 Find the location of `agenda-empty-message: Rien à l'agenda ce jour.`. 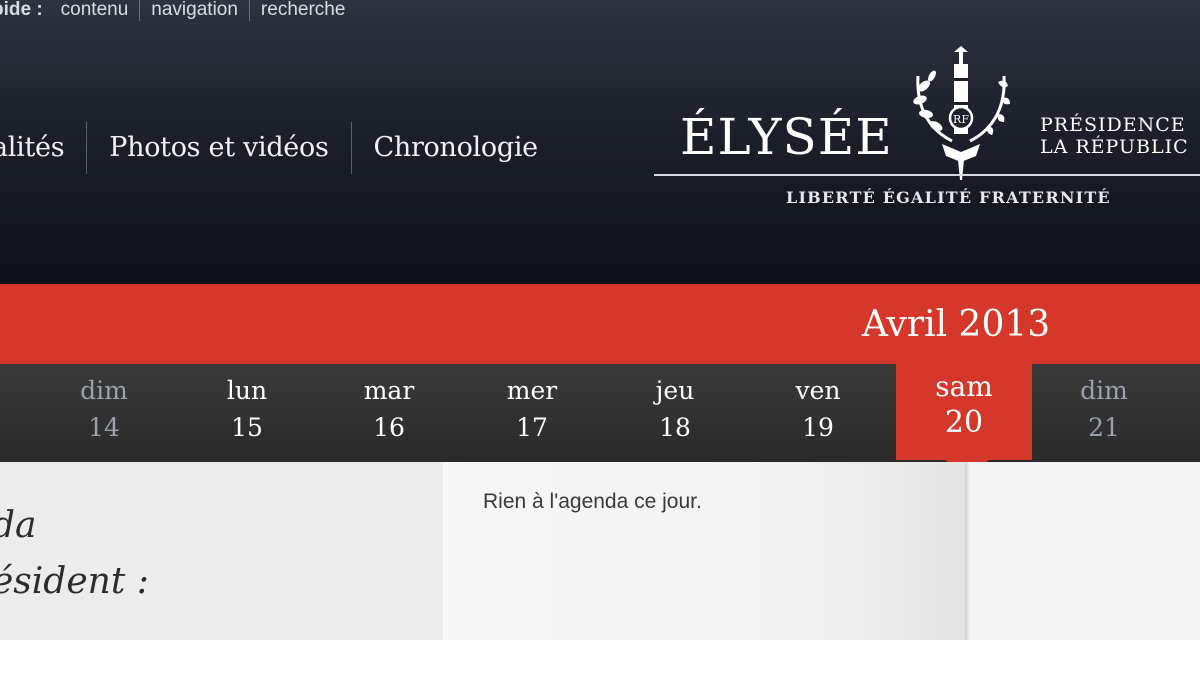

agenda-empty-message: Rien à l'agenda ce jour. is located at coordinates (592, 501).